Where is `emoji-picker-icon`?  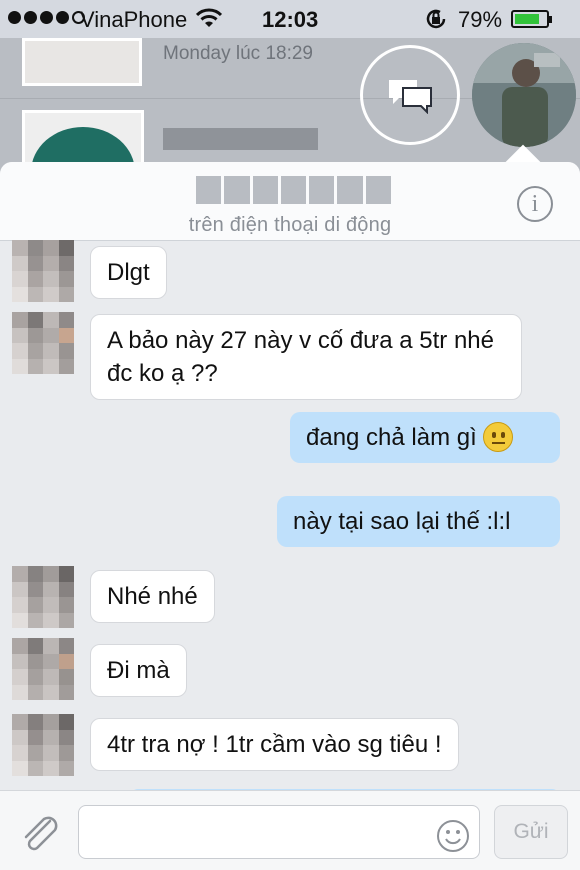
emoji-picker-icon is located at coordinates (453, 838).